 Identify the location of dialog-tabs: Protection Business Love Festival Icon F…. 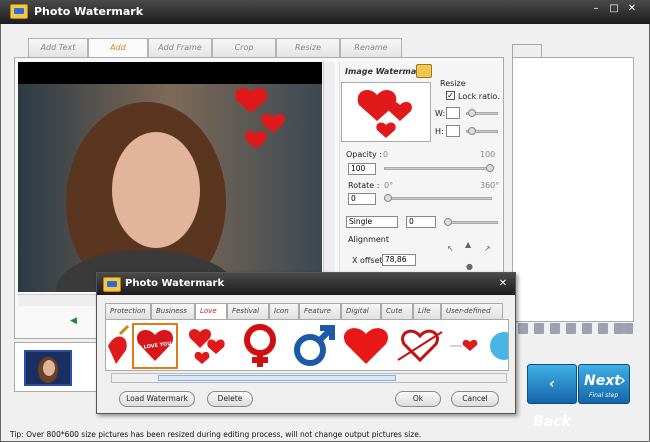
(307, 311).